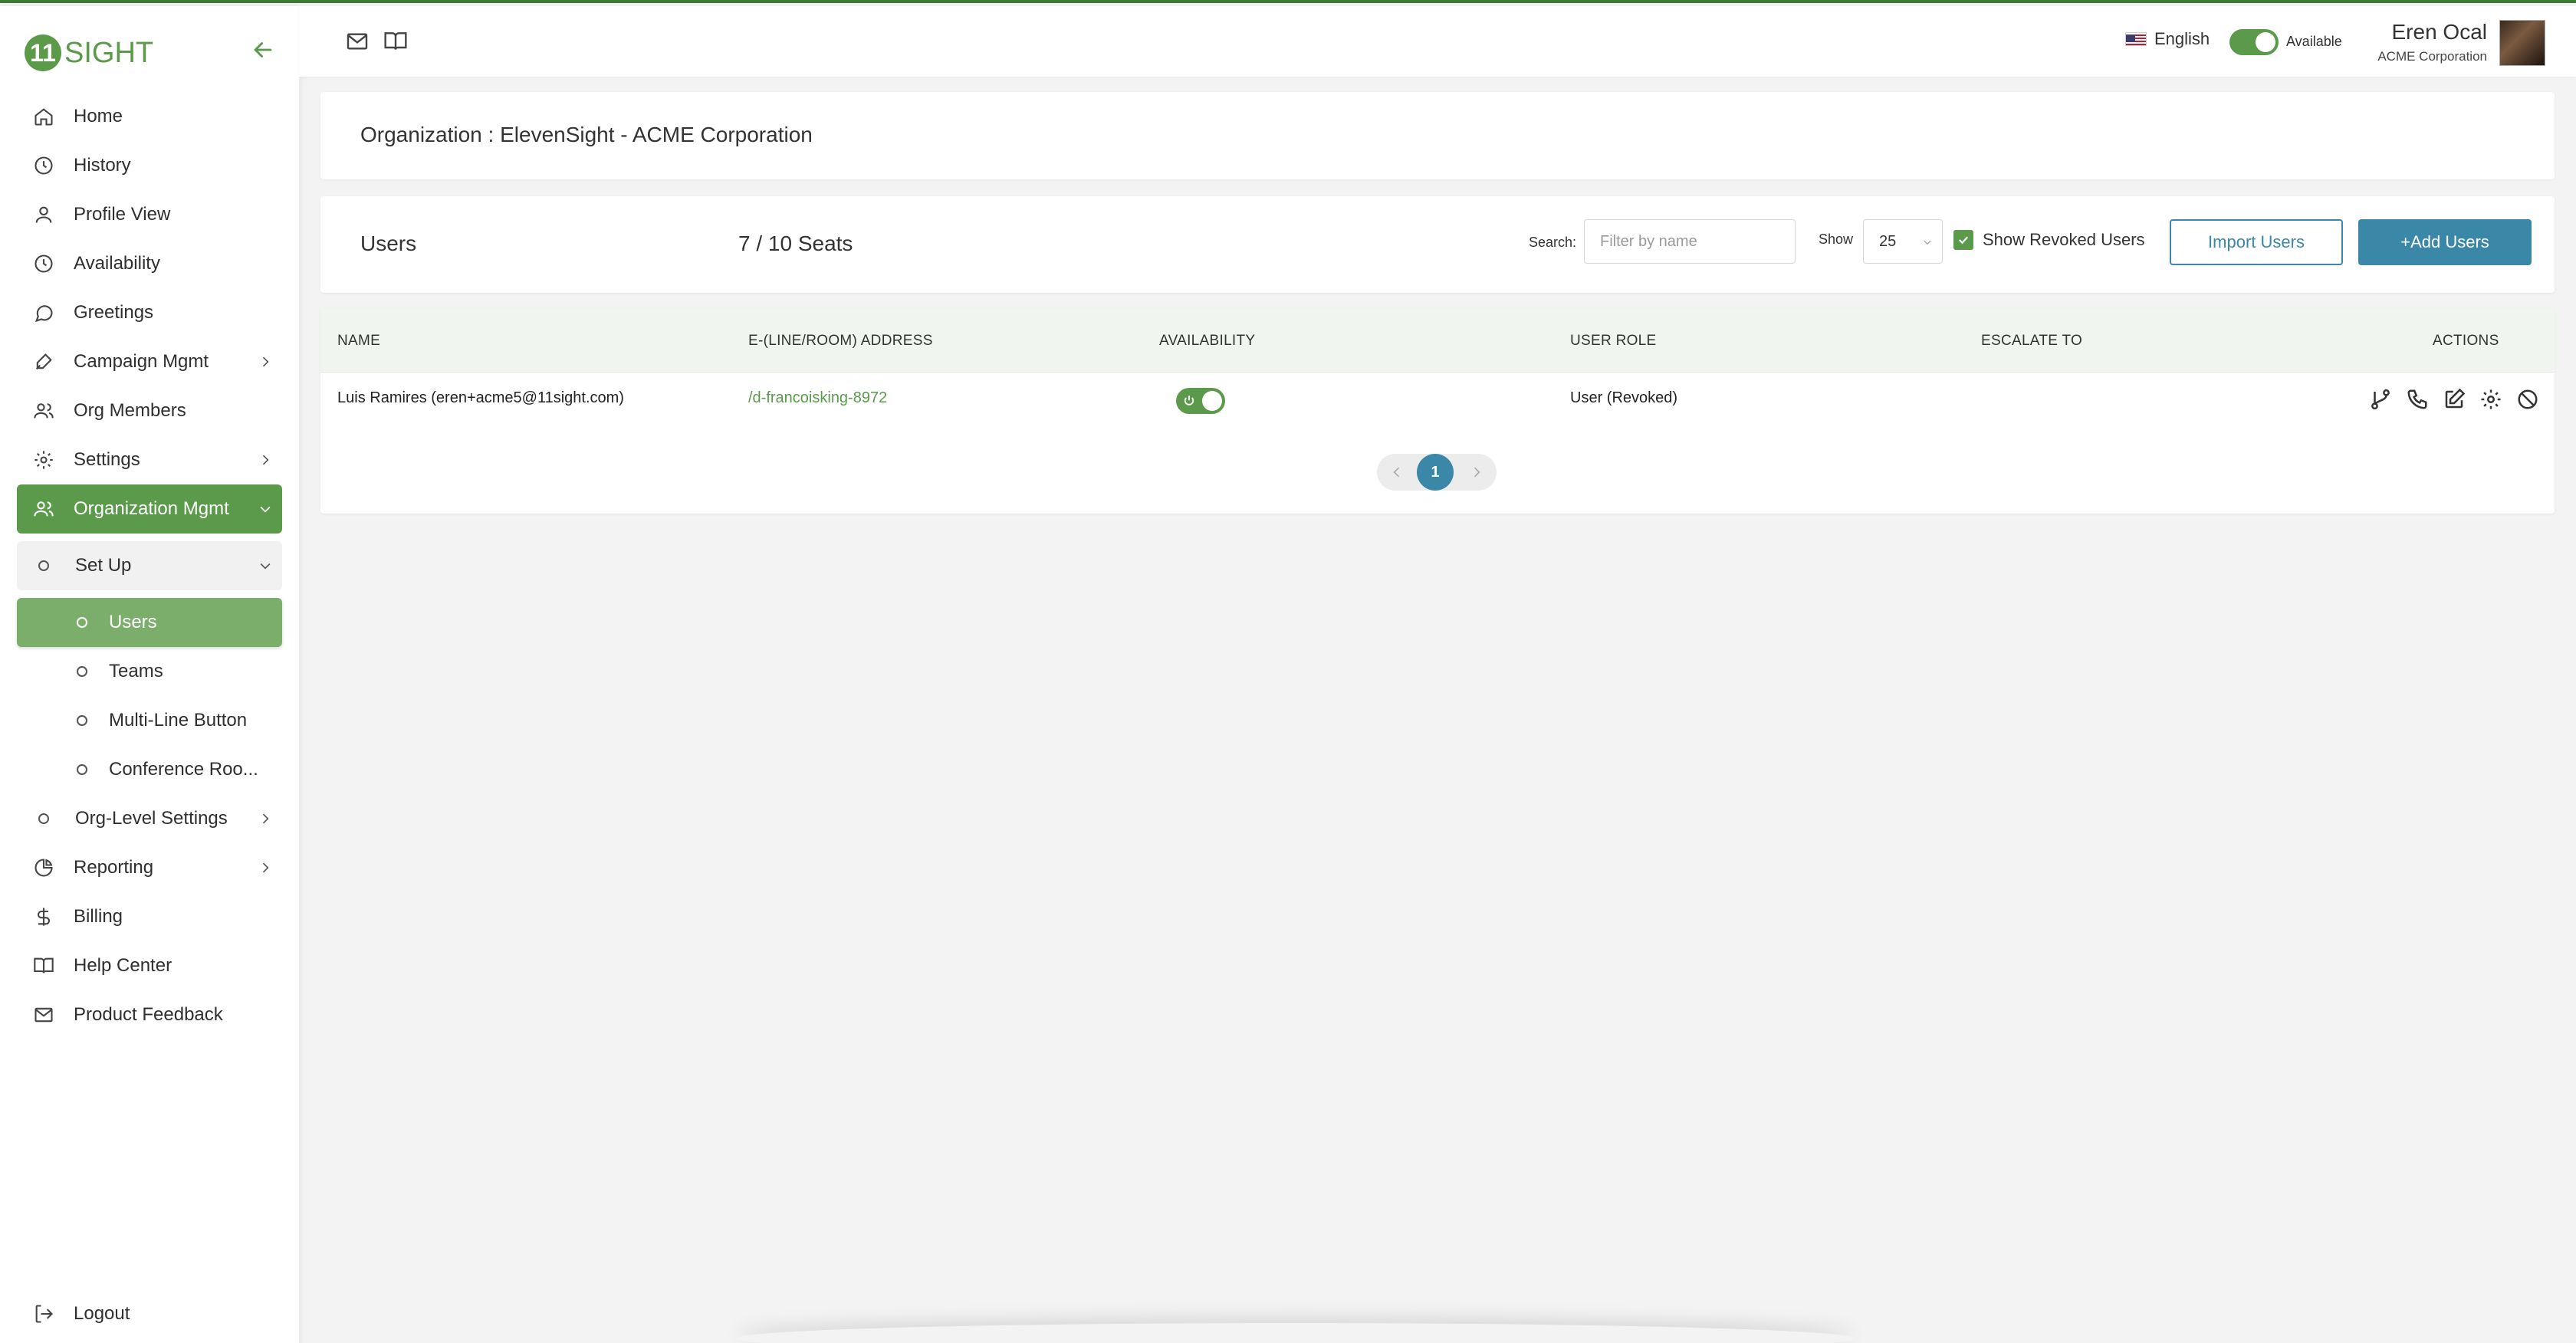  What do you see at coordinates (2032, 341) in the screenshot?
I see `column-header-escalate-to: ESCALATE TO` at bounding box center [2032, 341].